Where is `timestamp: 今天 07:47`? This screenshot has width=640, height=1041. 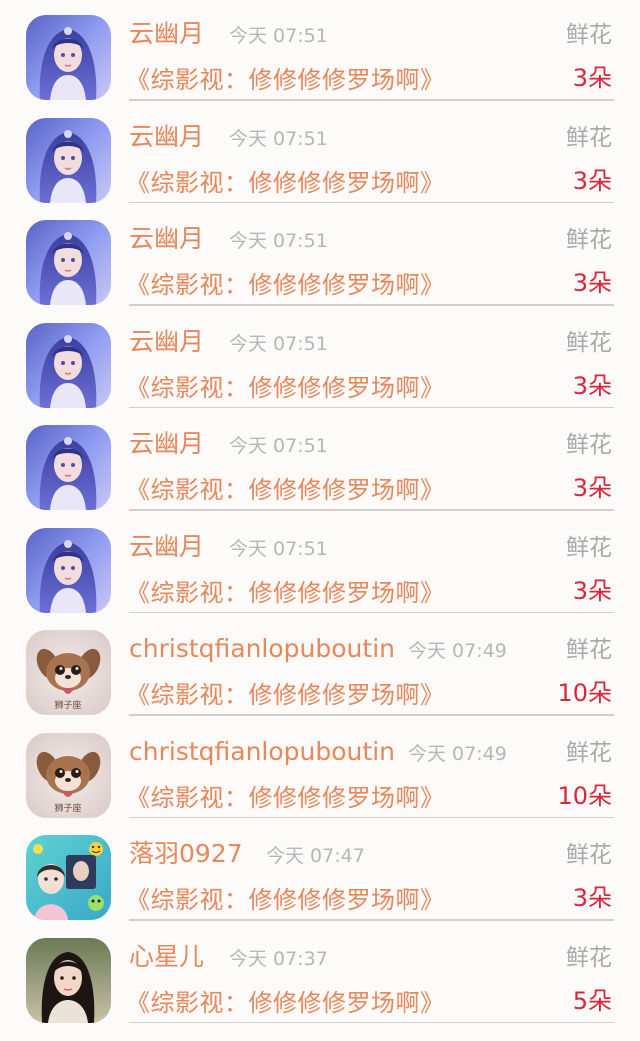
timestamp: 今天 07:47 is located at coordinates (315, 856).